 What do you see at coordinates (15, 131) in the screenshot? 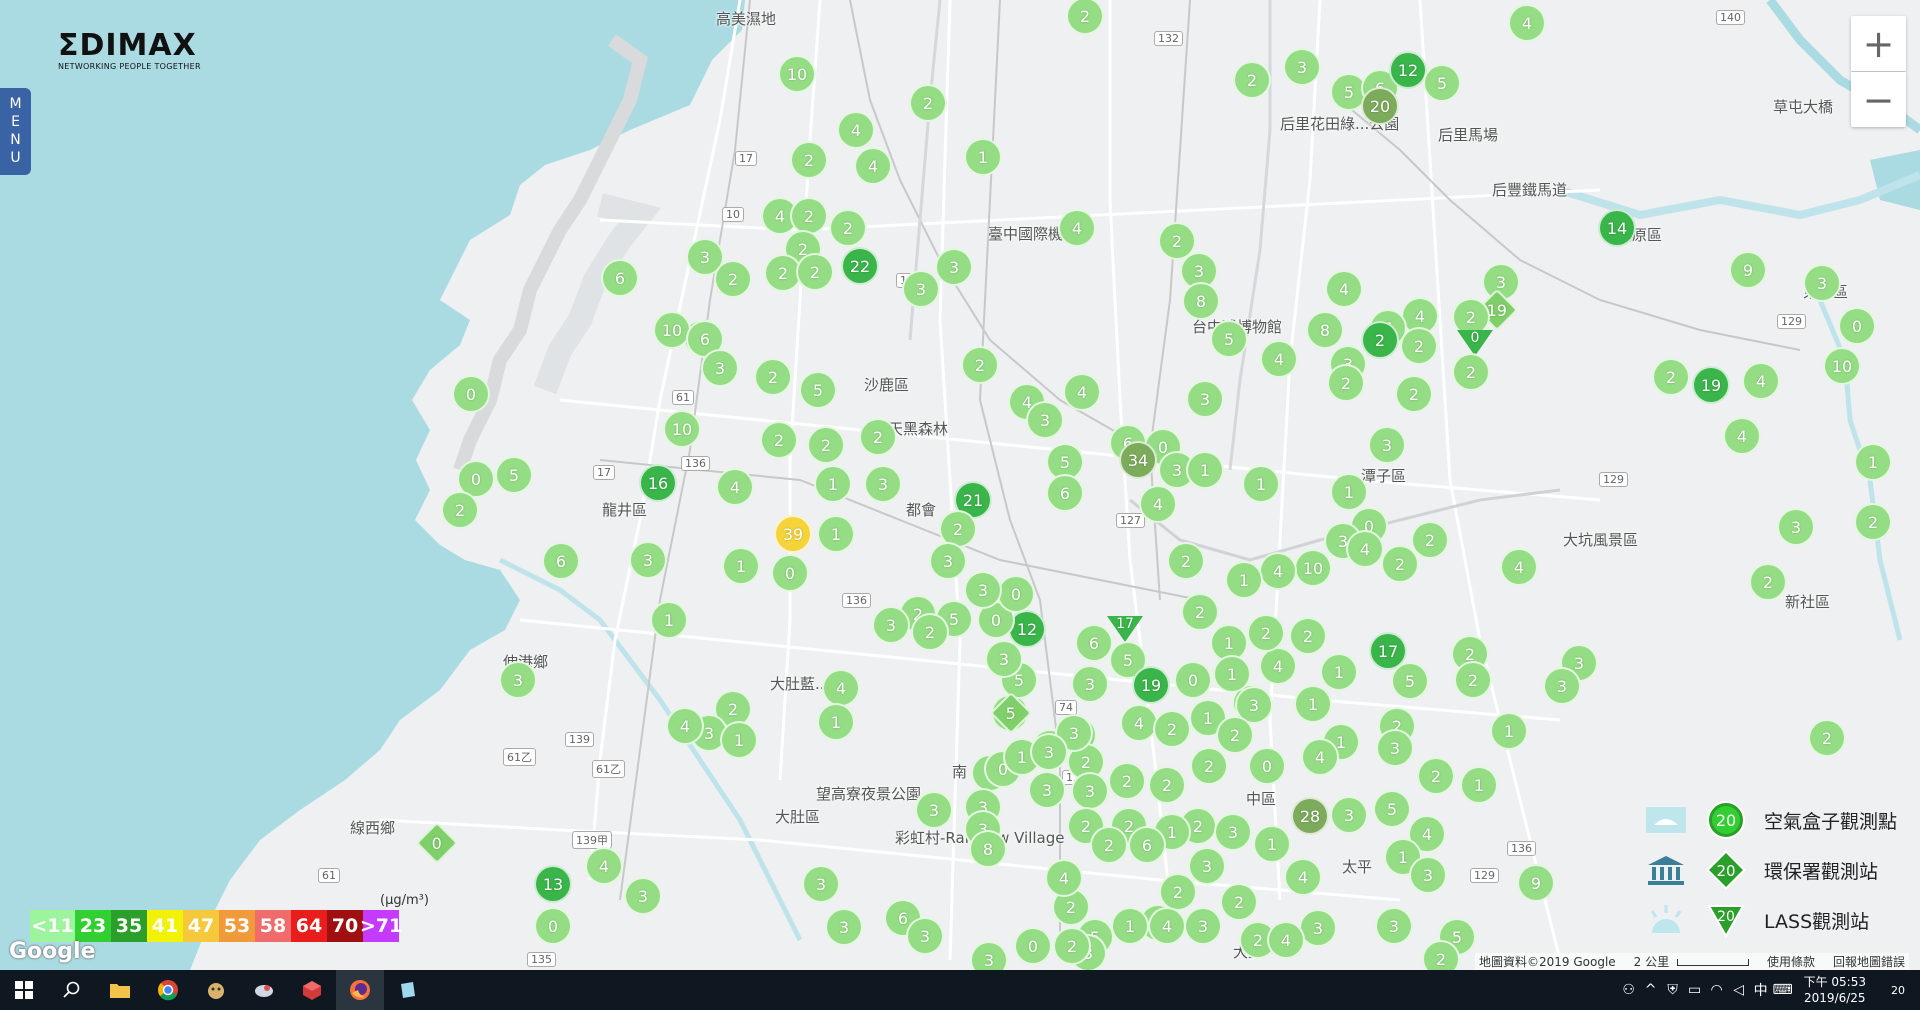
I see `menu-button: MENU` at bounding box center [15, 131].